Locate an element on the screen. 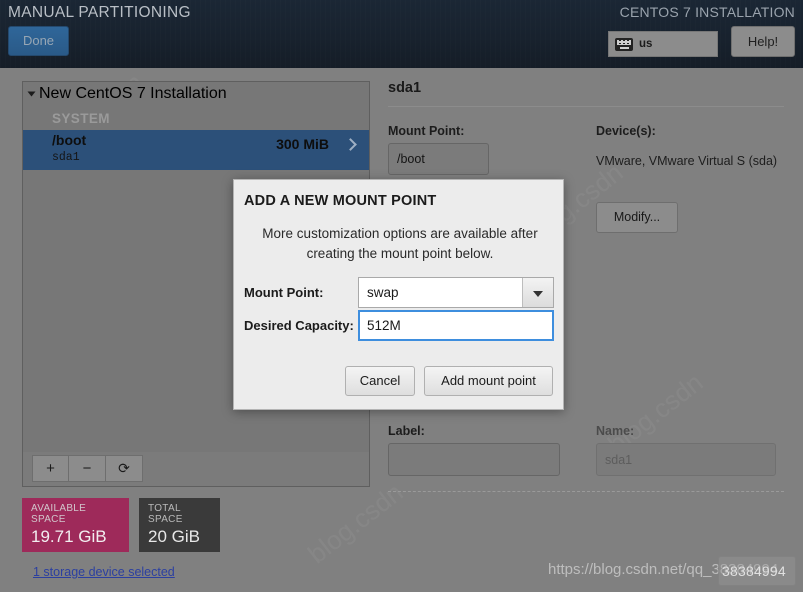 The height and width of the screenshot is (592, 803). detail-label-label: Label: is located at coordinates (406, 431).